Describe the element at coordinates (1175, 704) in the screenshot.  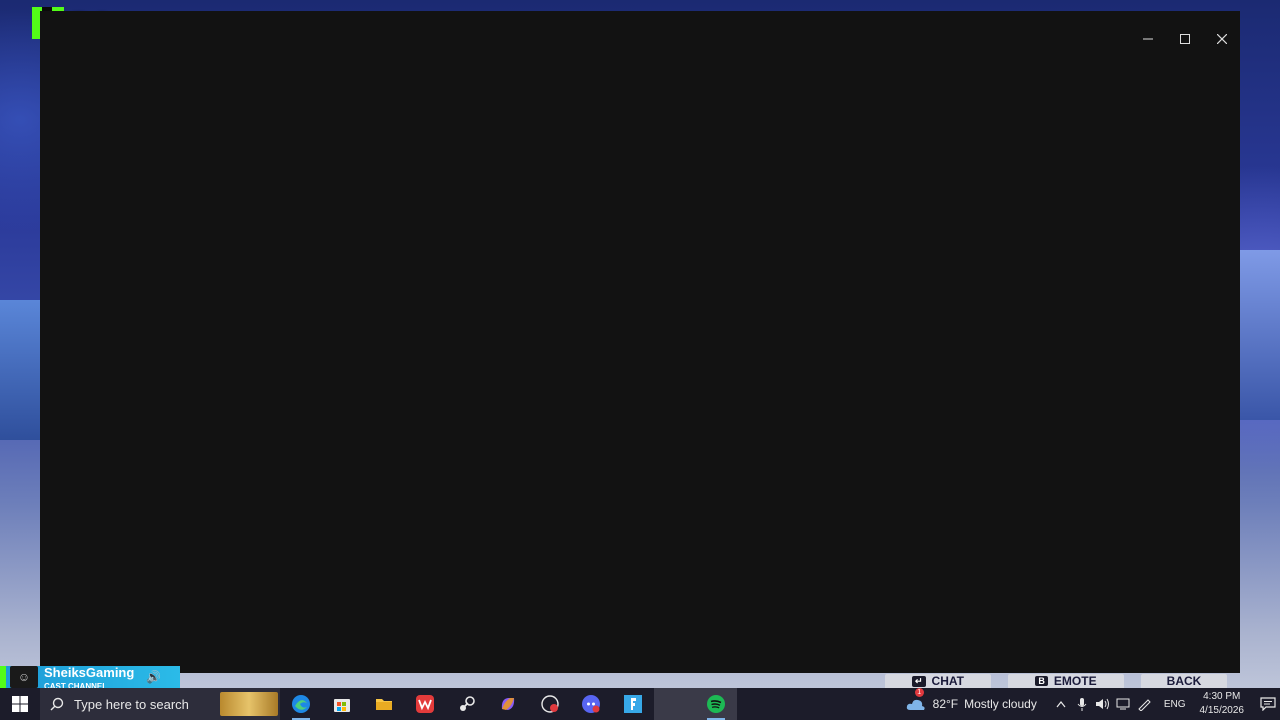
I see `language-indicator: ENG` at that location.